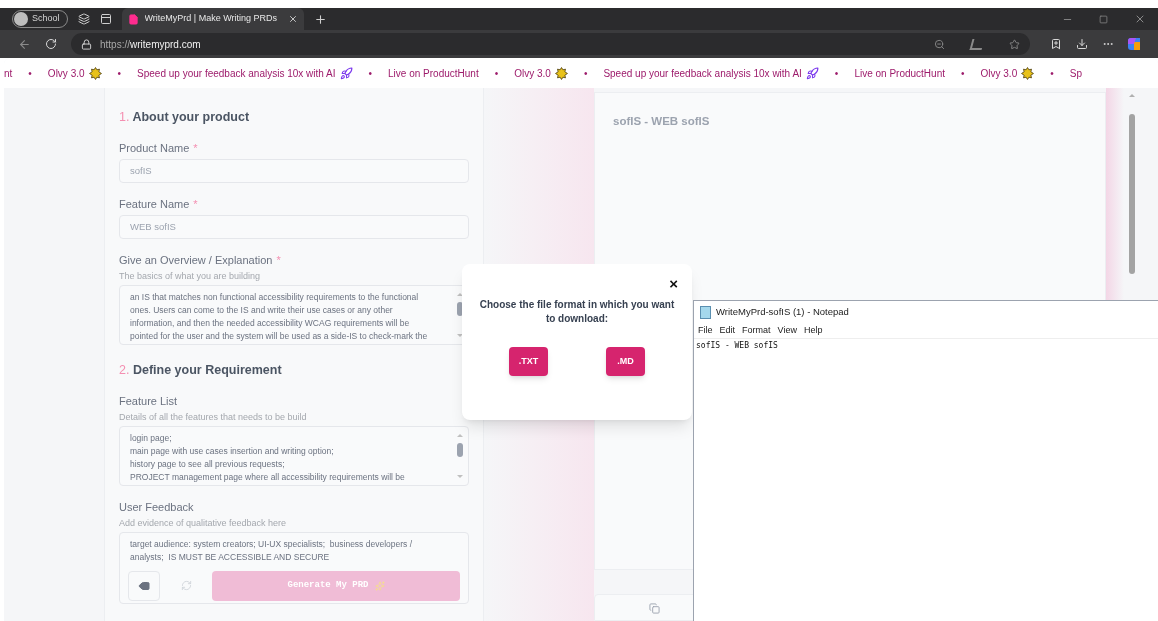 This screenshot has height=621, width=1158. What do you see at coordinates (185, 117) in the screenshot?
I see `section-heading: 1. About your product` at bounding box center [185, 117].